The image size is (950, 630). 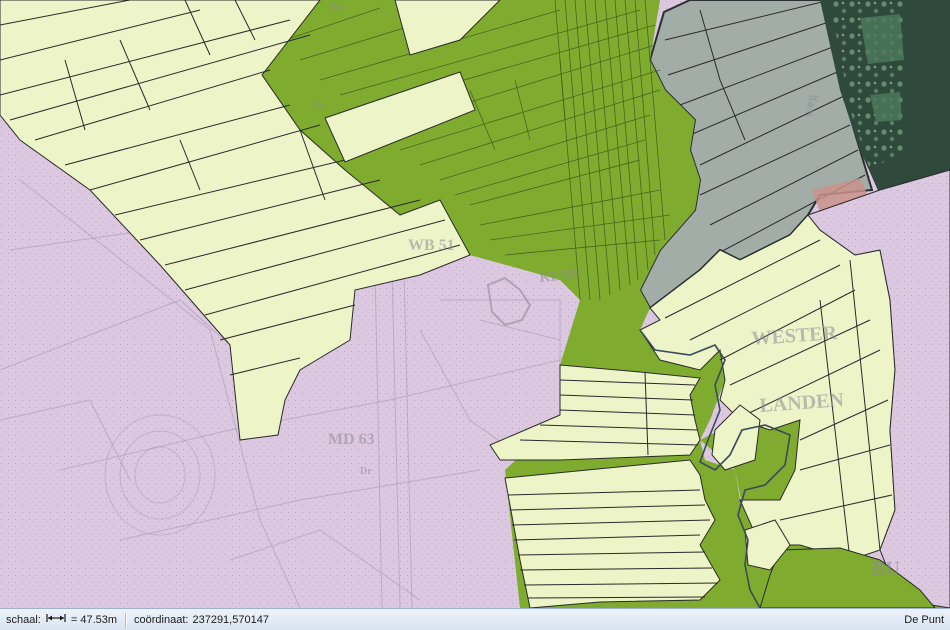 What do you see at coordinates (94, 619) in the screenshot?
I see `scale-value: = 47.53m` at bounding box center [94, 619].